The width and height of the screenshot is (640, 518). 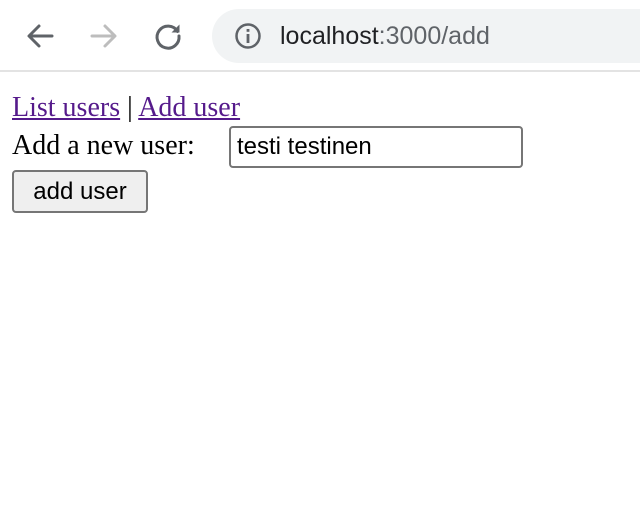 What do you see at coordinates (189, 107) in the screenshot?
I see `add-user-link: Add user` at bounding box center [189, 107].